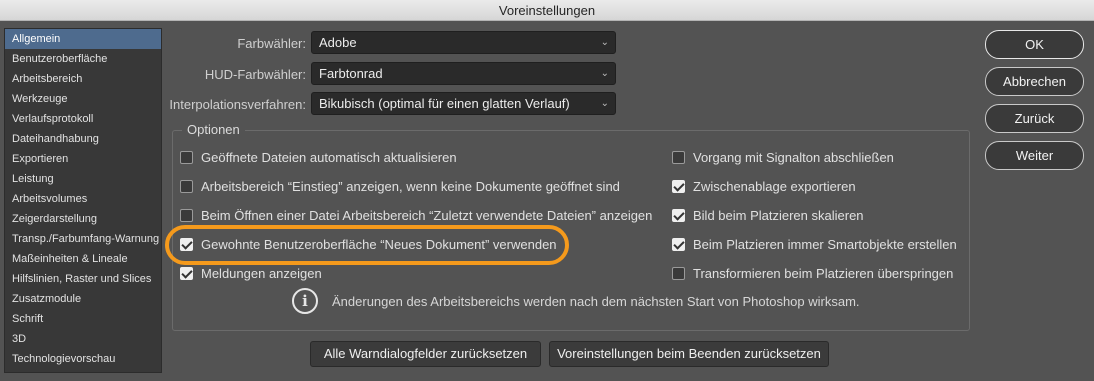 Image resolution: width=1094 pixels, height=381 pixels. What do you see at coordinates (83, 159) in the screenshot?
I see `sidebar-item-exportieren: Exportieren` at bounding box center [83, 159].